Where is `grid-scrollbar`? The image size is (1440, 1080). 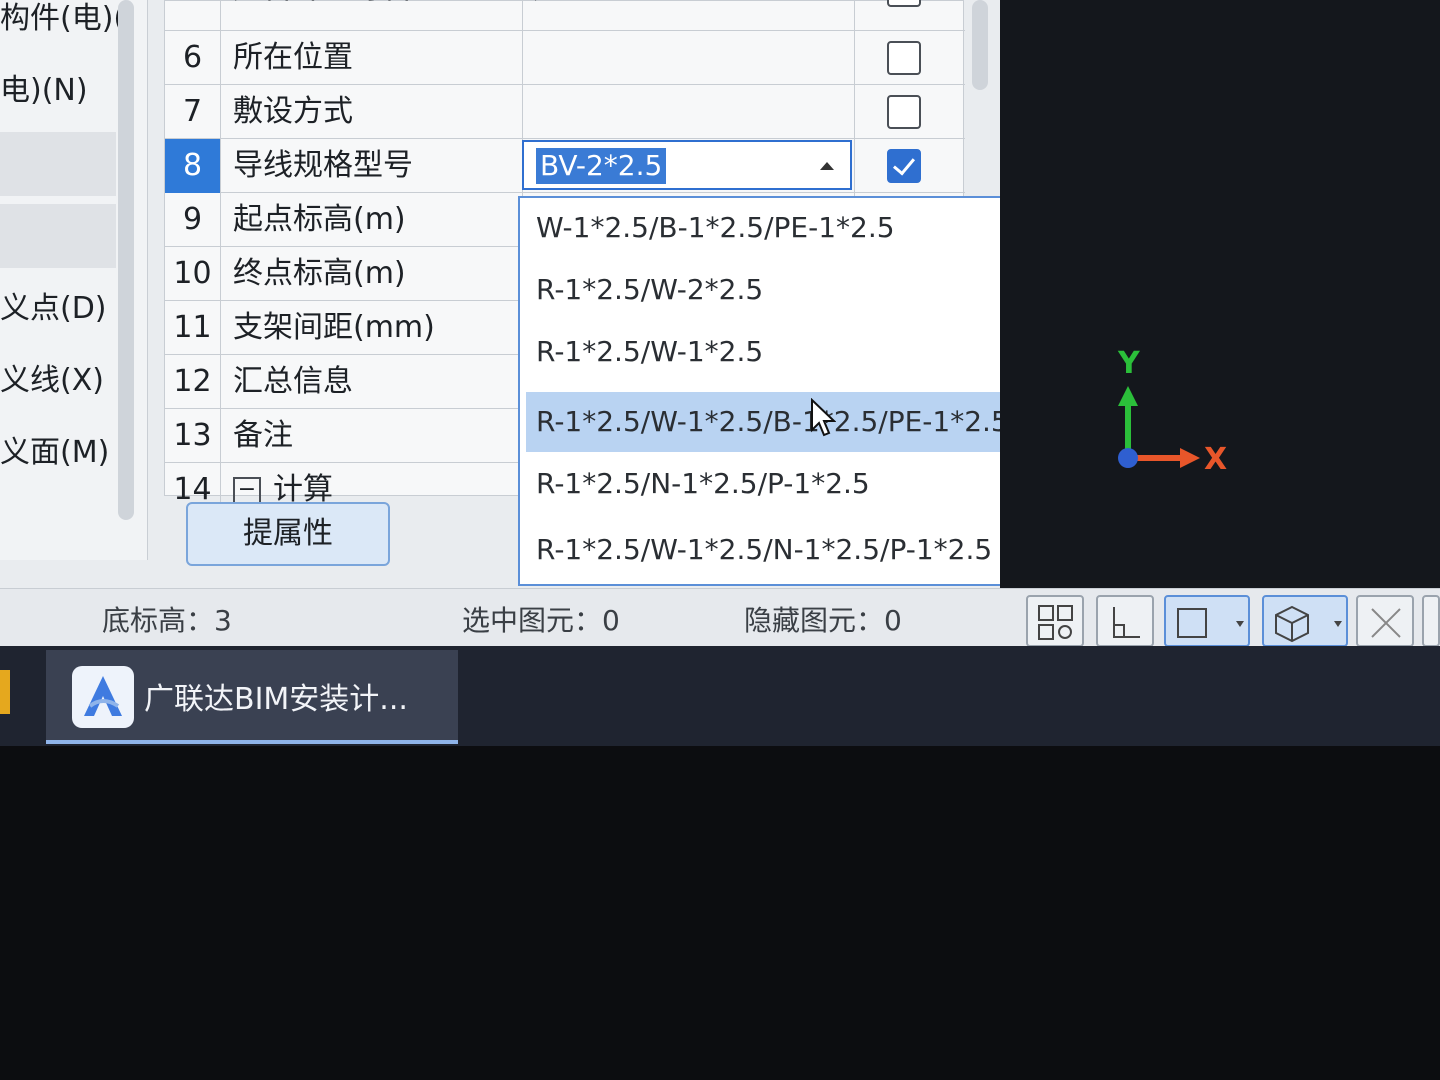 grid-scrollbar is located at coordinates (980, 45).